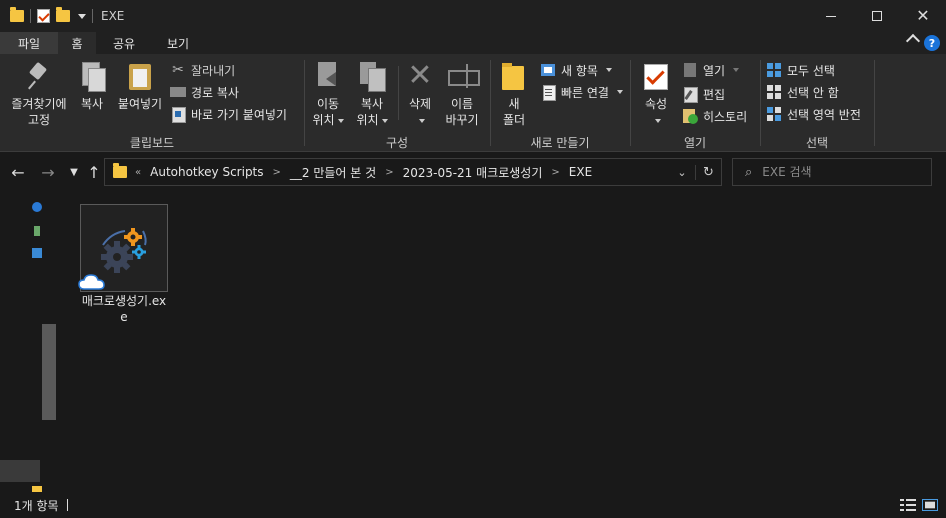 The height and width of the screenshot is (518, 946). I want to click on tab-view: 보기, so click(178, 43).